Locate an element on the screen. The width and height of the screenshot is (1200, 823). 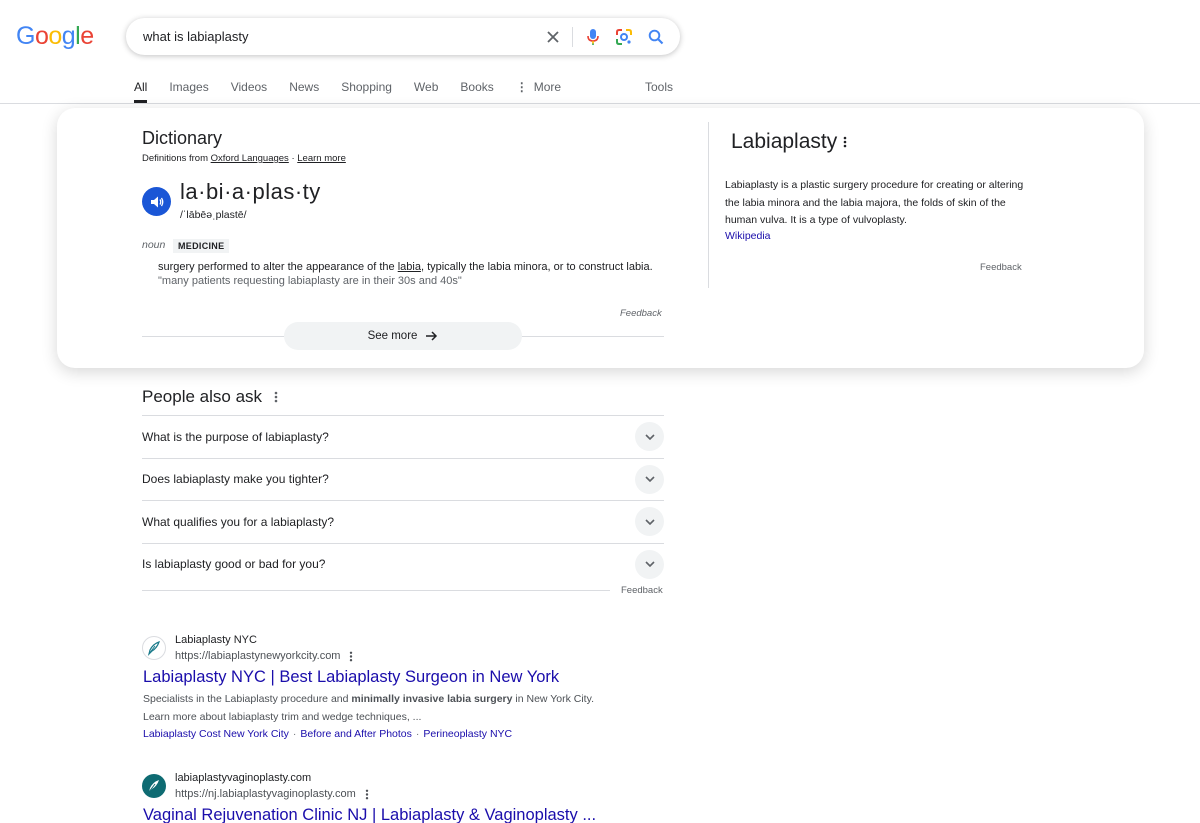
result-site-name: Labiaplasty NYC is located at coordinates (216, 640).